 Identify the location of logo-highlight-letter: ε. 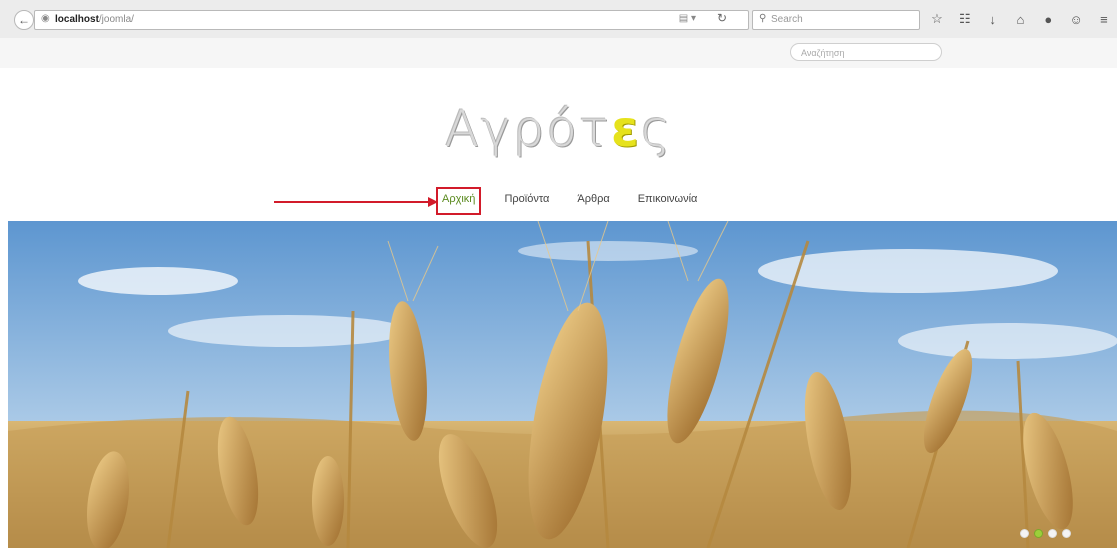
(626, 129).